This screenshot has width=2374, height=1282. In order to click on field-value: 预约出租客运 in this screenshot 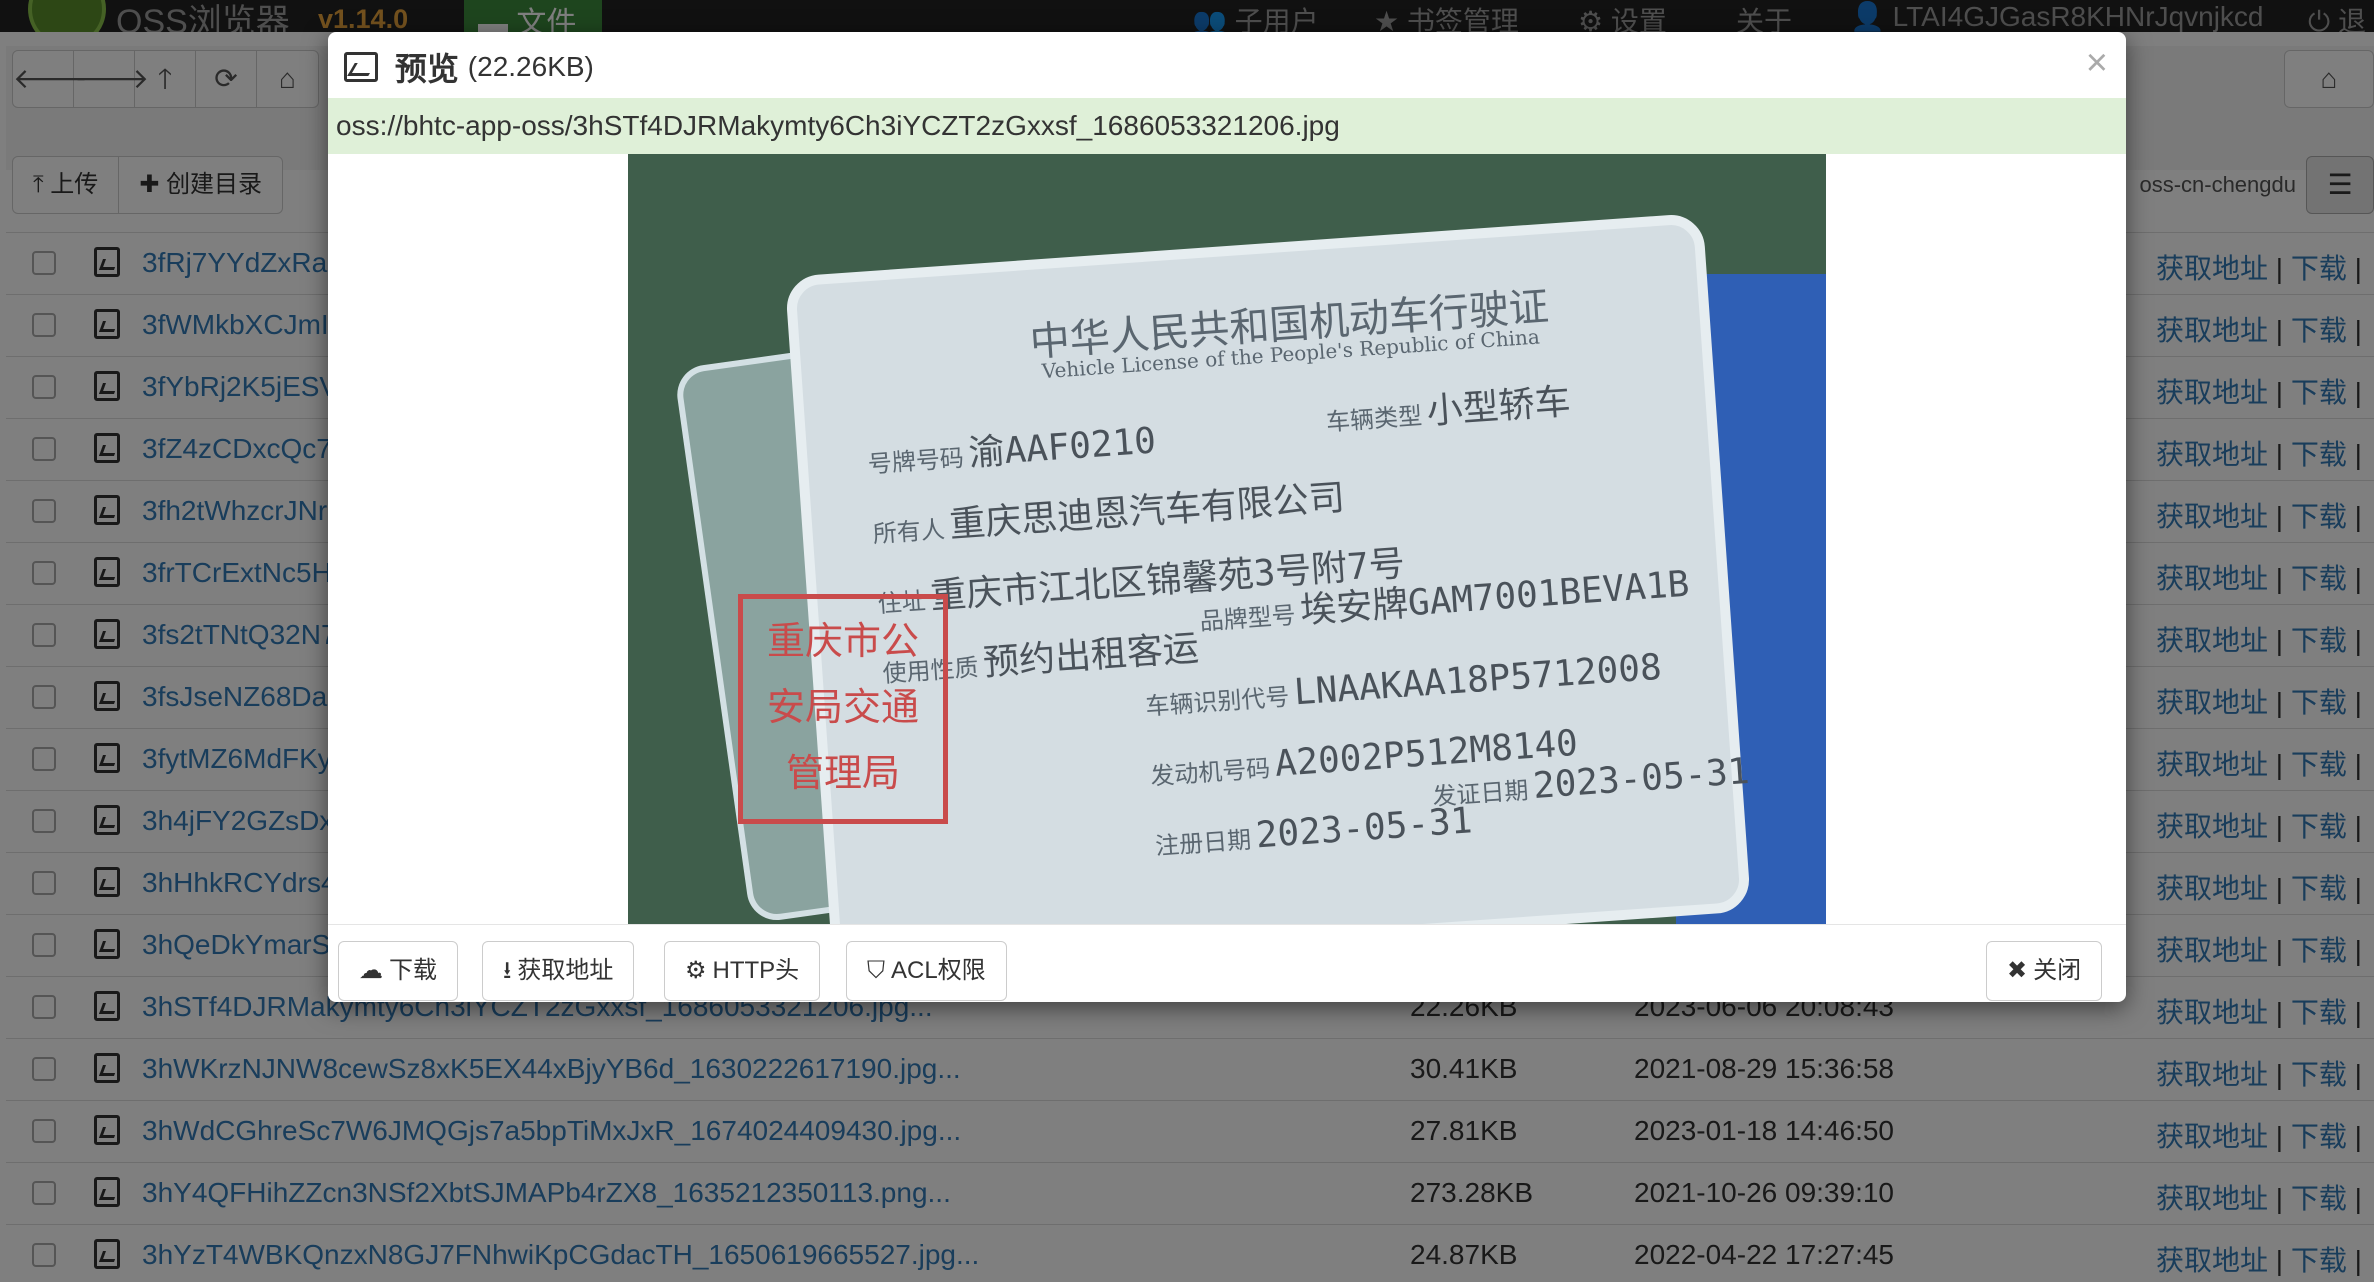, I will do `click(1091, 656)`.